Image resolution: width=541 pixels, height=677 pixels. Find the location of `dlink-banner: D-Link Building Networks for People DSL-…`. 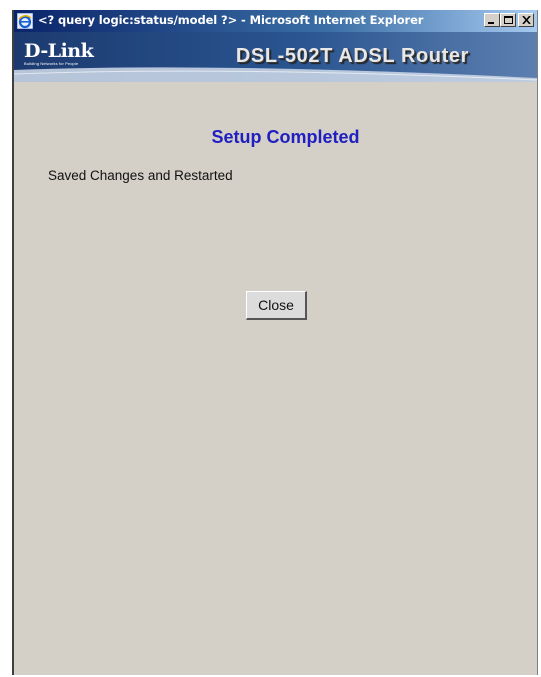

dlink-banner: D-Link Building Networks for People DSL-… is located at coordinates (275, 57).